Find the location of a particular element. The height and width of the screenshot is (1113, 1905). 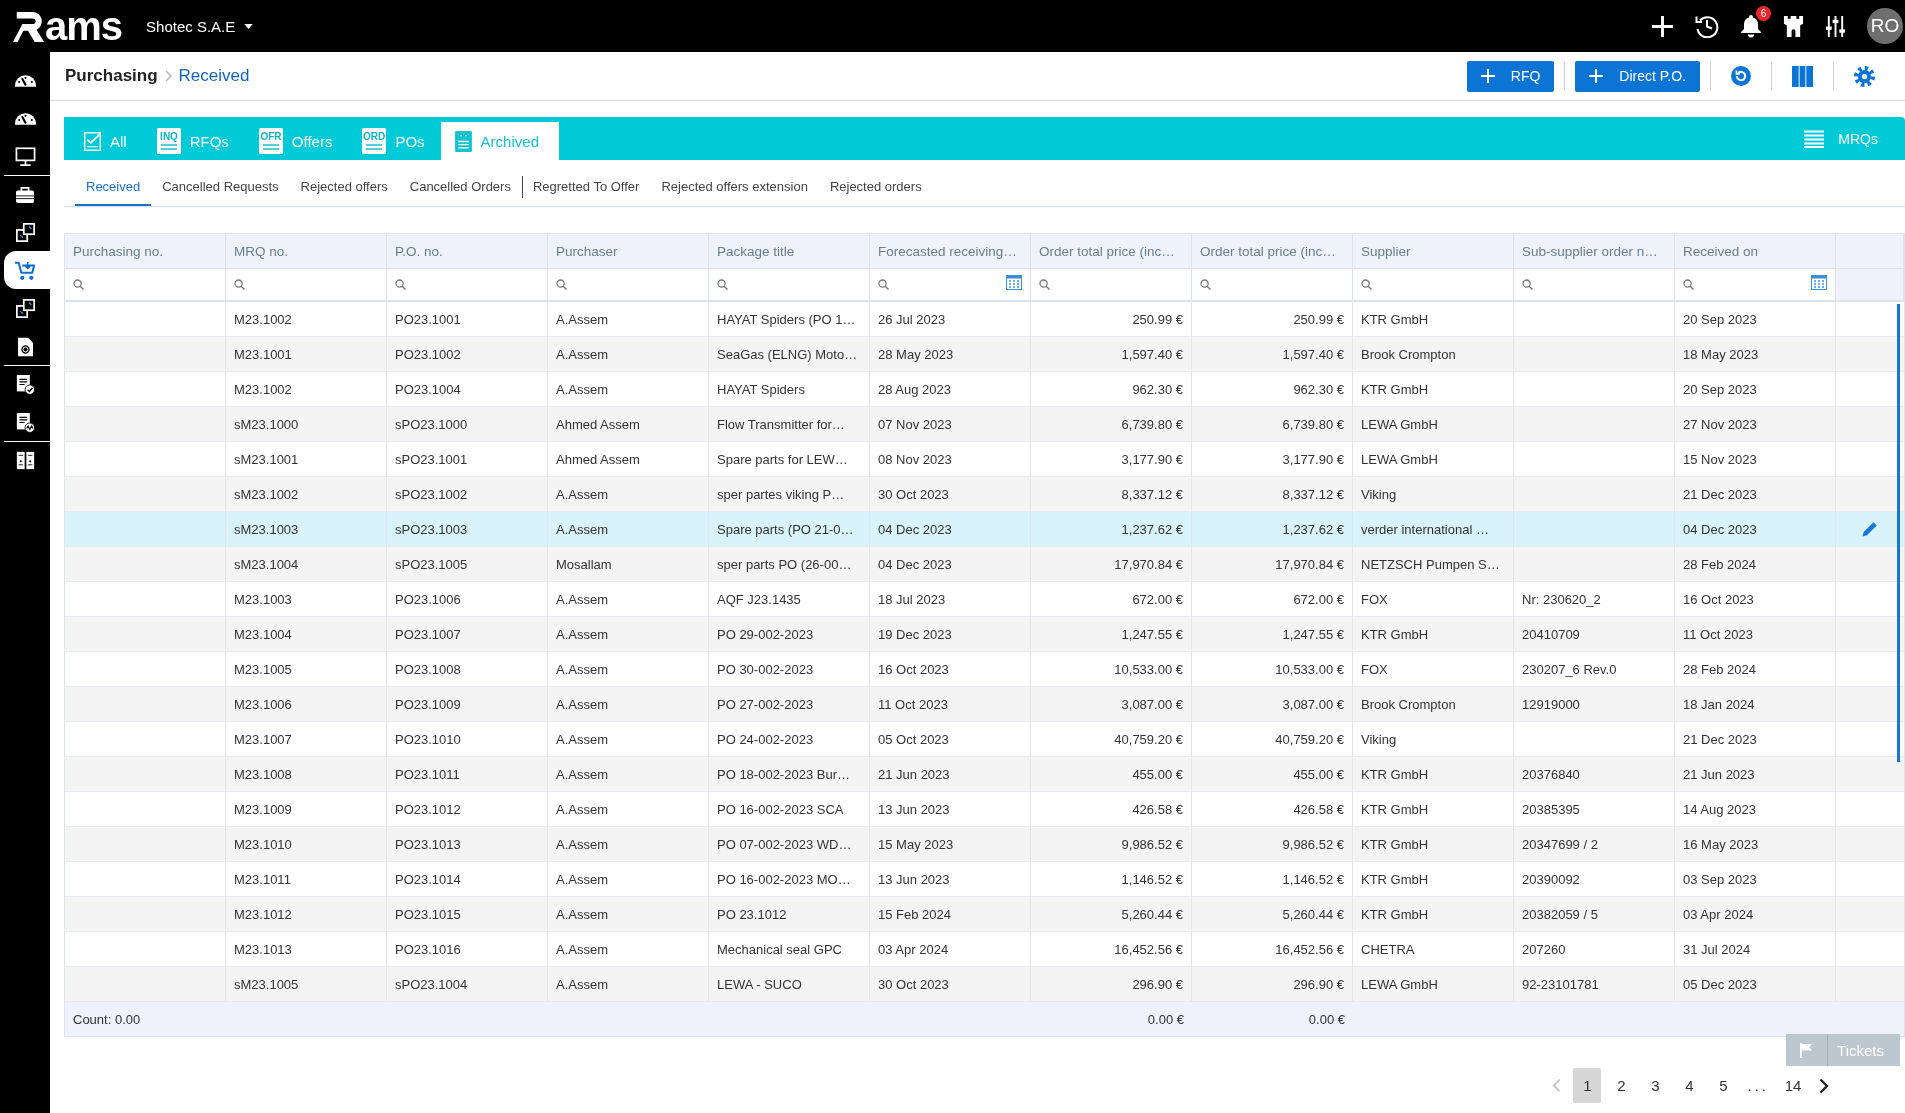

table-row: sM23.1005 sPO23.1004 A.Assem LEWA - SUCO 30 Oct 2023 296.90 € 296.90 € LEWA GmbH 92-23101781 05 Dec 2023 is located at coordinates (984, 984).